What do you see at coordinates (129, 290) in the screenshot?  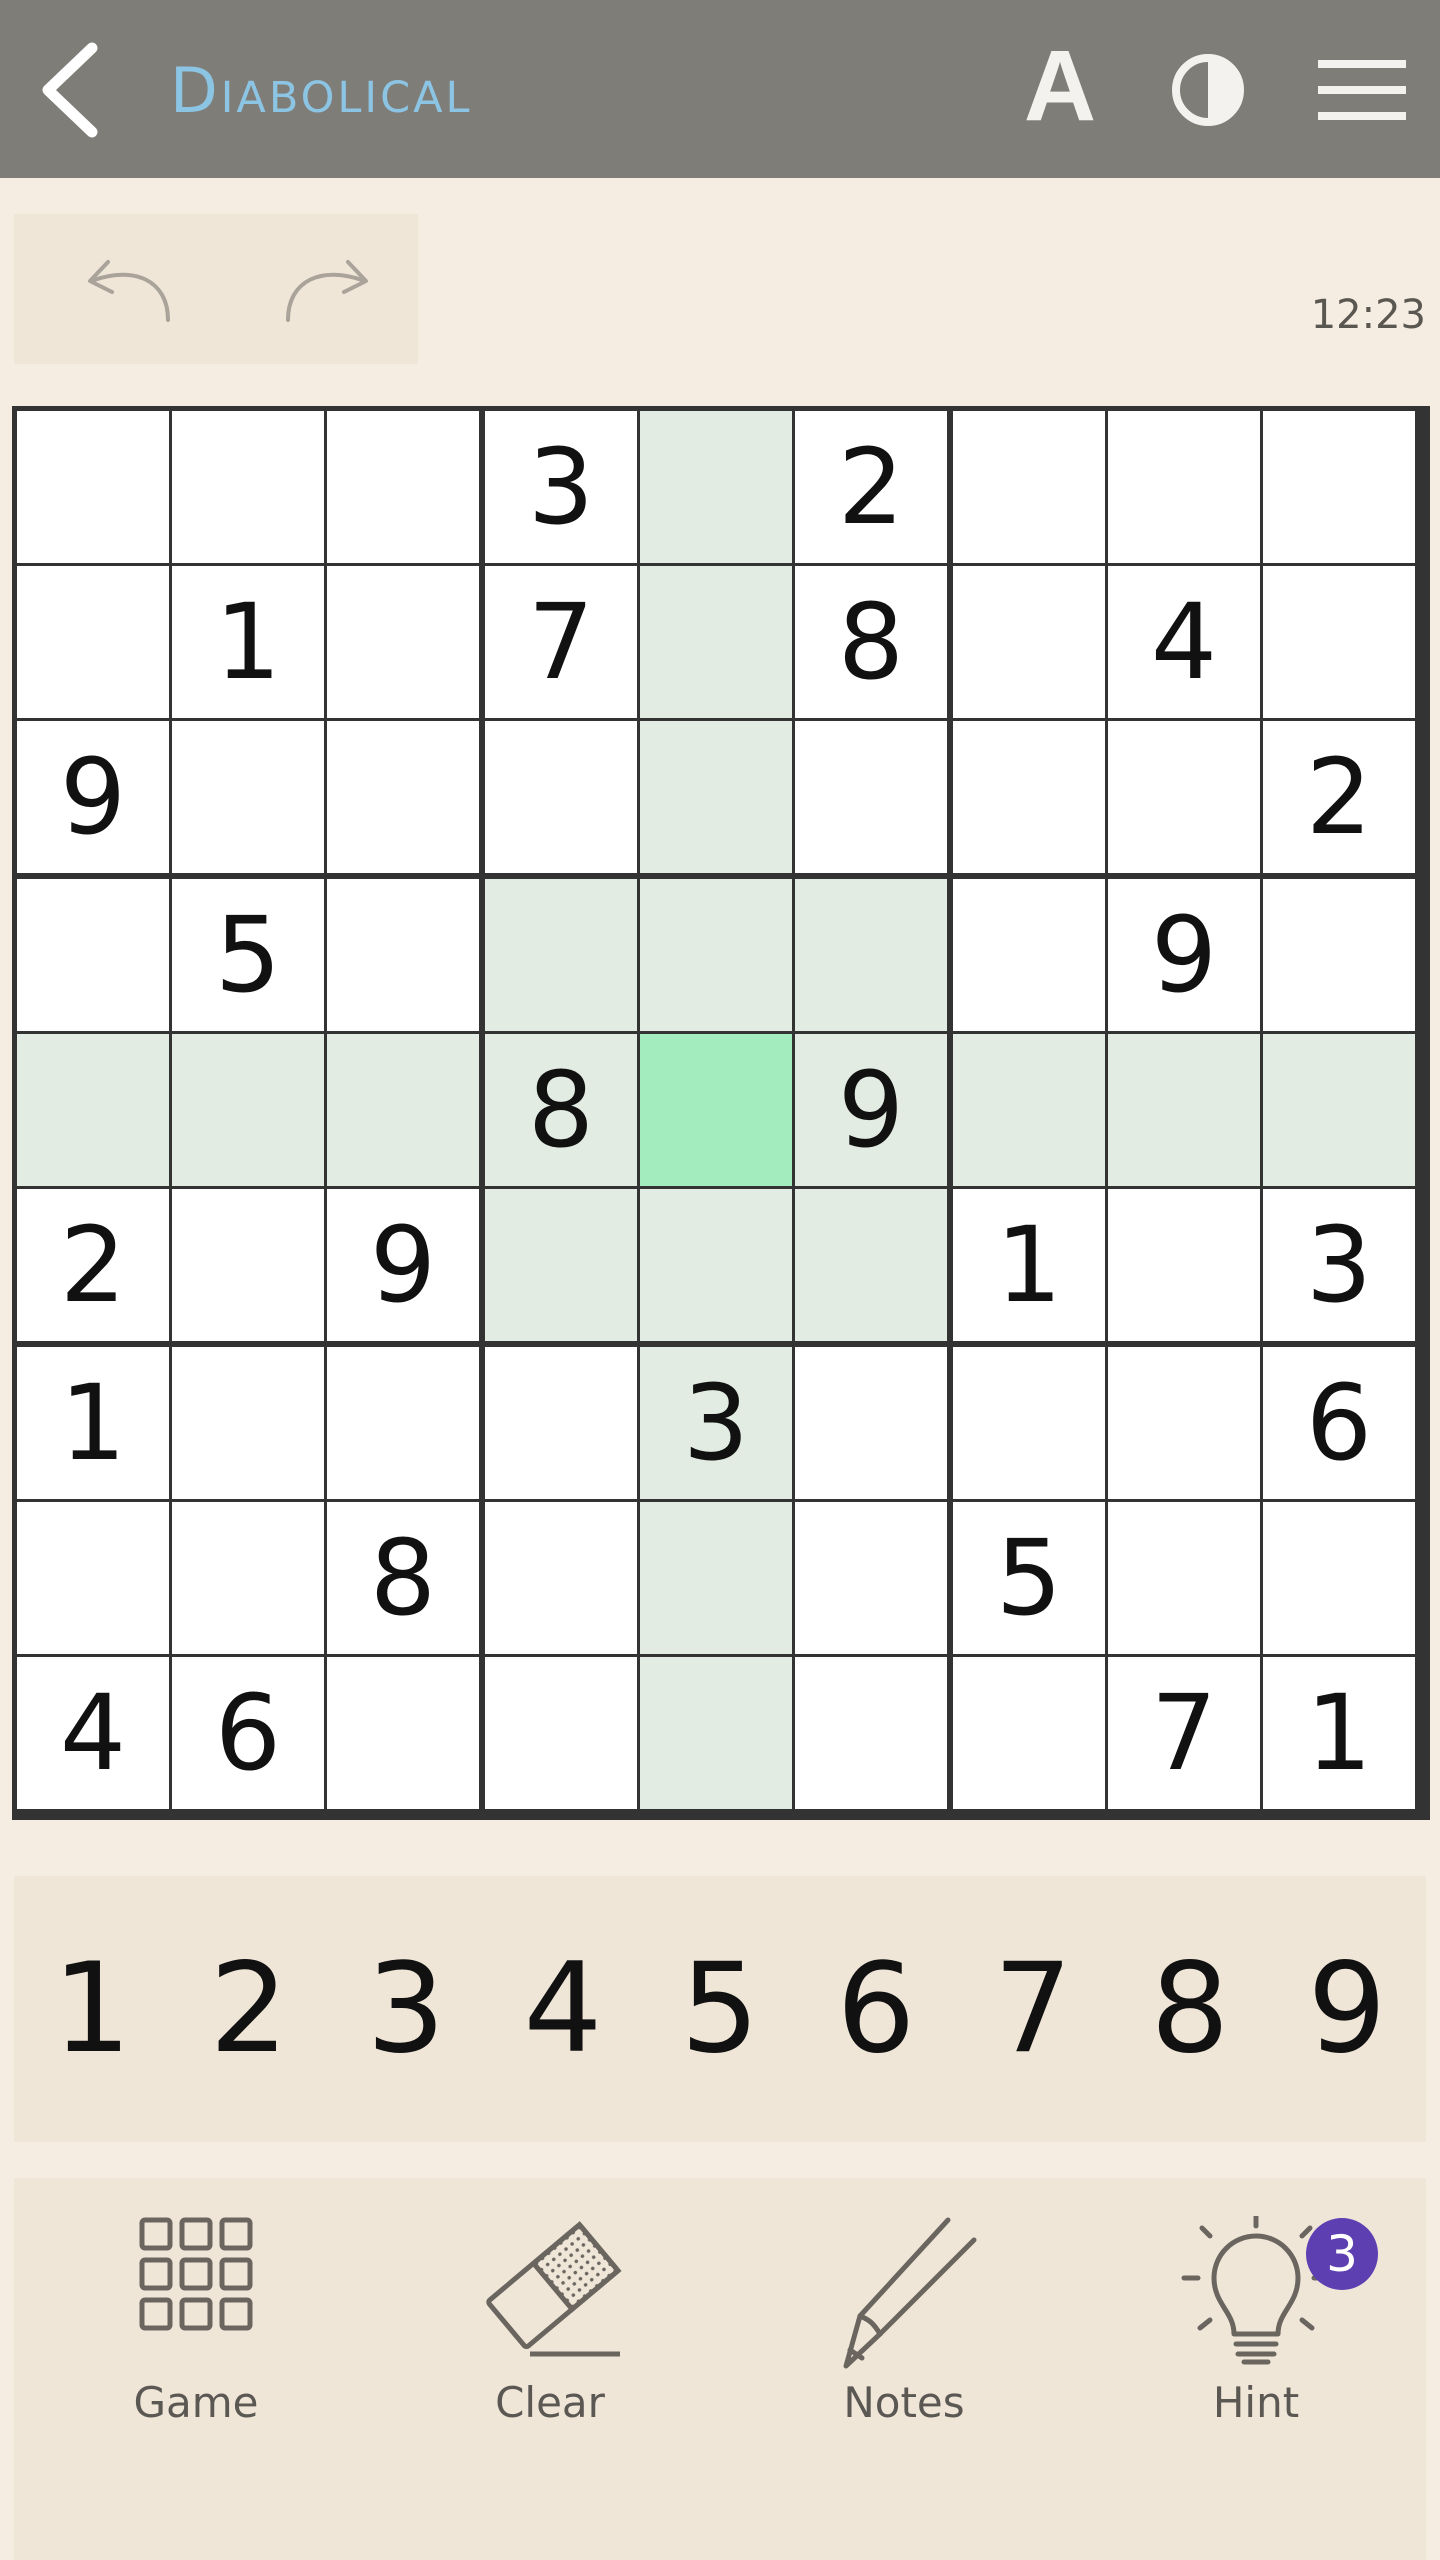 I see `undo-button` at bounding box center [129, 290].